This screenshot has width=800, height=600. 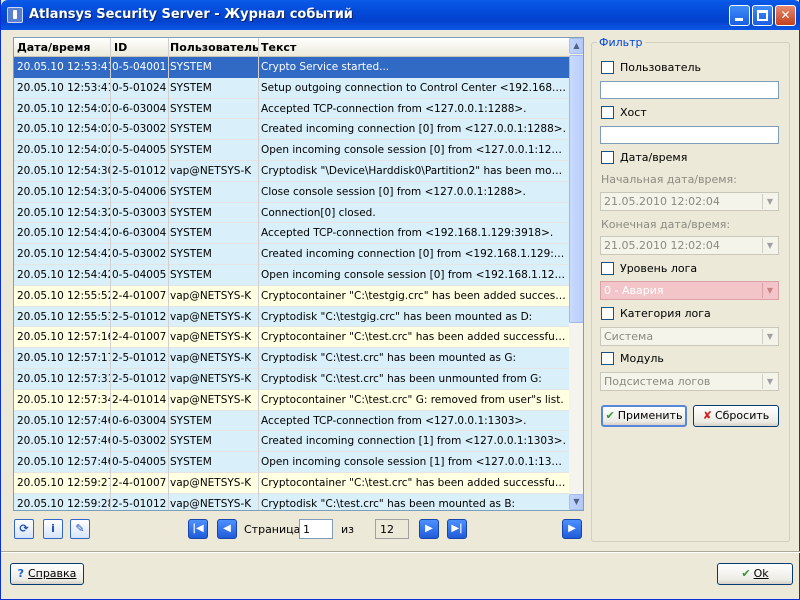 I want to click on column-header-datetime: Дата/время, so click(x=53, y=47).